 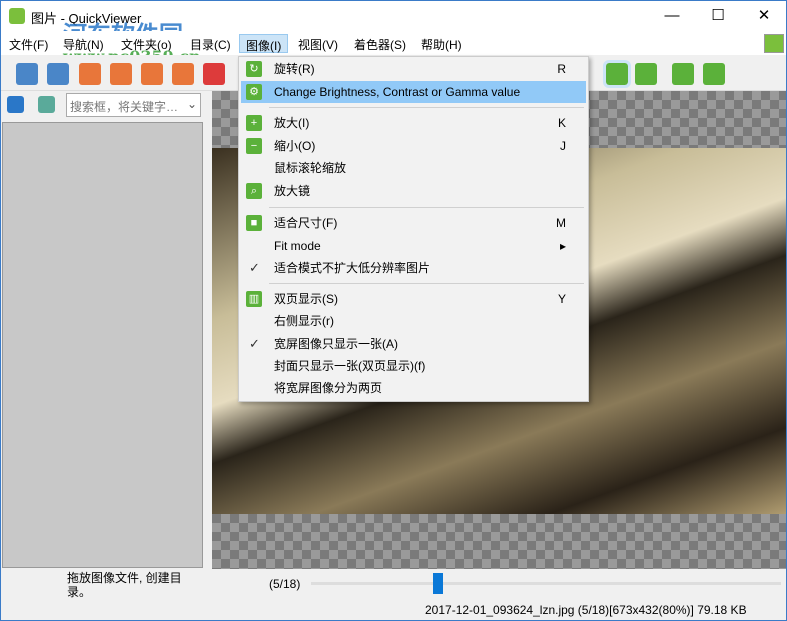 I want to click on dual-page-icon: ▥, so click(x=254, y=299).